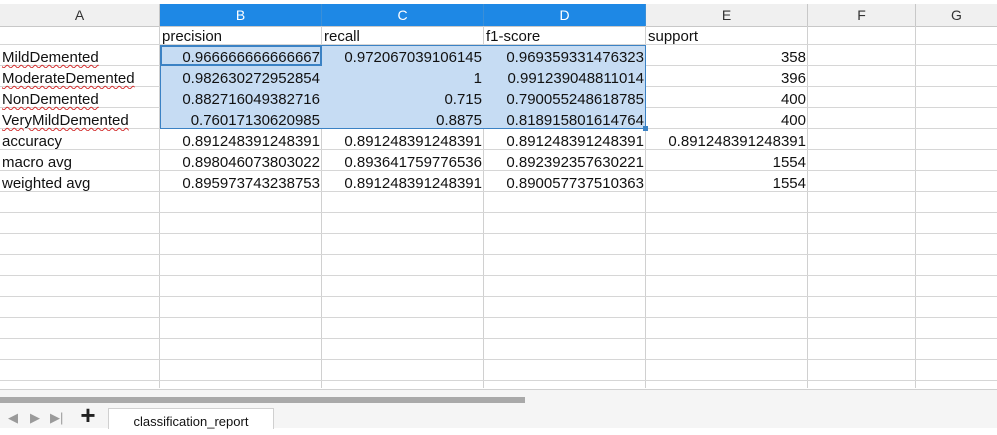  I want to click on cell-c6: 0.891248391248391, so click(403, 141).